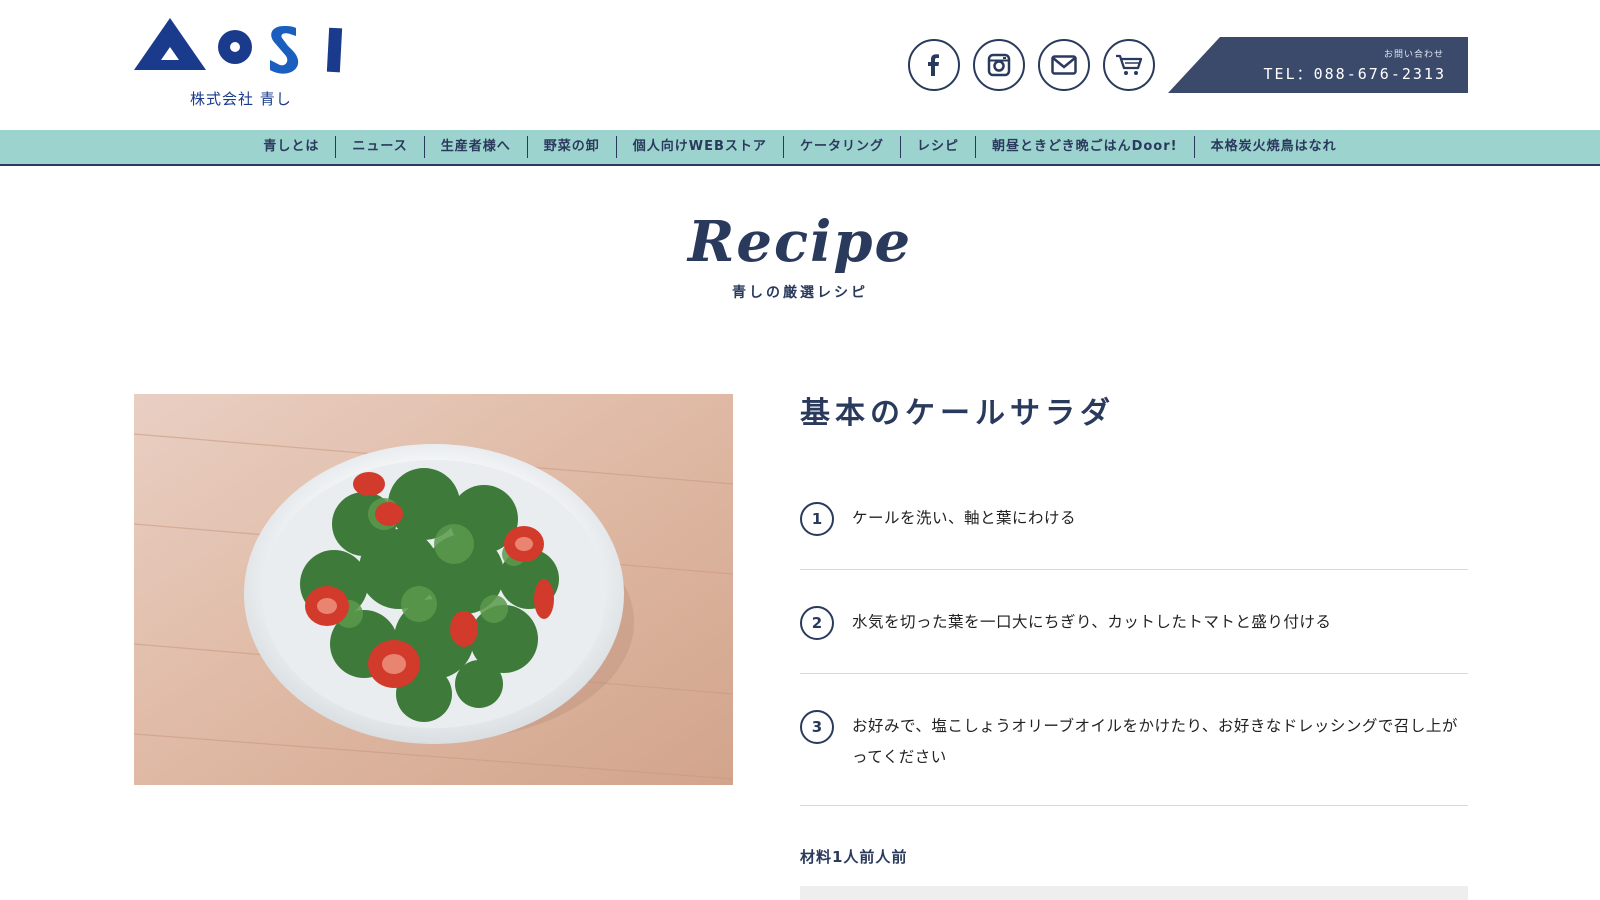 The height and width of the screenshot is (900, 1600). I want to click on step-number: 2, so click(817, 623).